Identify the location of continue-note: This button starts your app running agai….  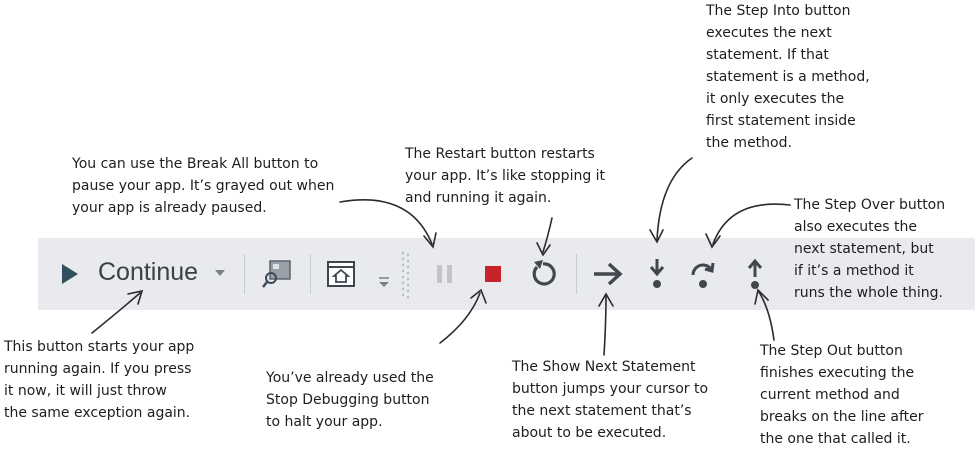
(99, 380).